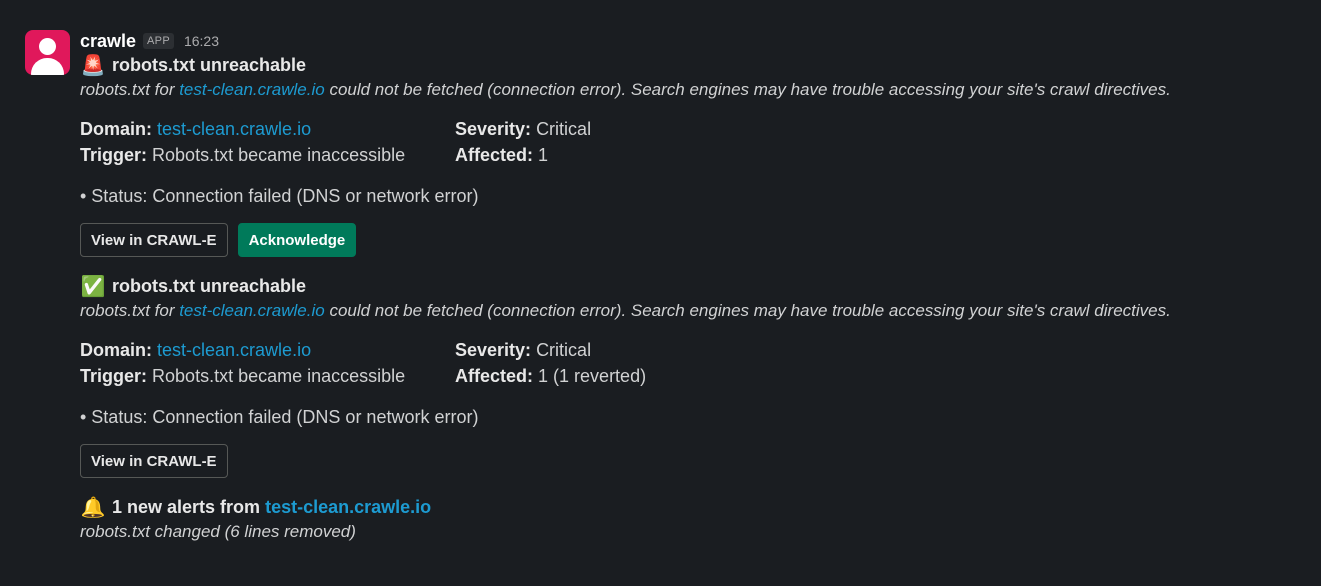 The width and height of the screenshot is (1321, 586). I want to click on sender-name: crawle, so click(108, 41).